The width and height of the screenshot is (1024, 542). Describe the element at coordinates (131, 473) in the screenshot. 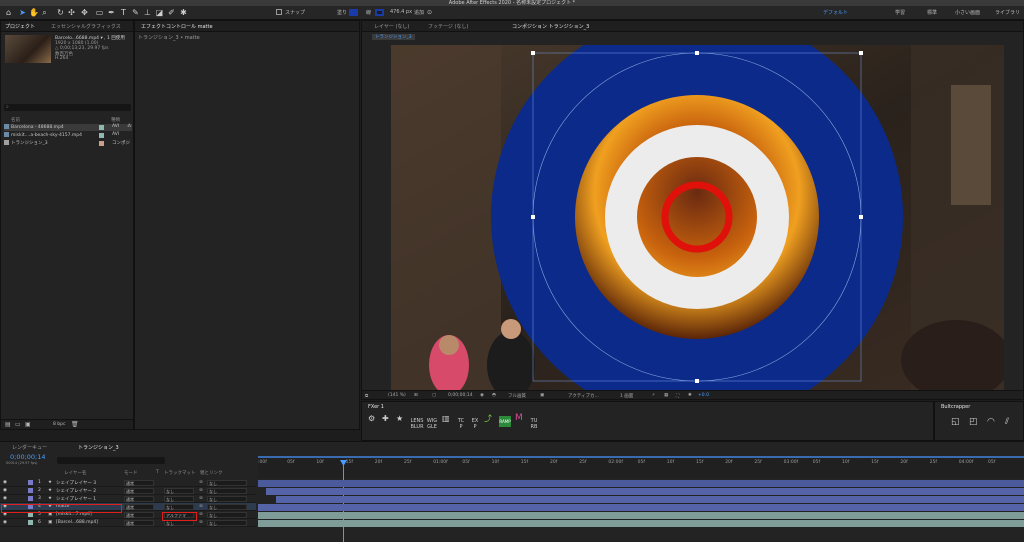

I see `col-mode: モード` at that location.